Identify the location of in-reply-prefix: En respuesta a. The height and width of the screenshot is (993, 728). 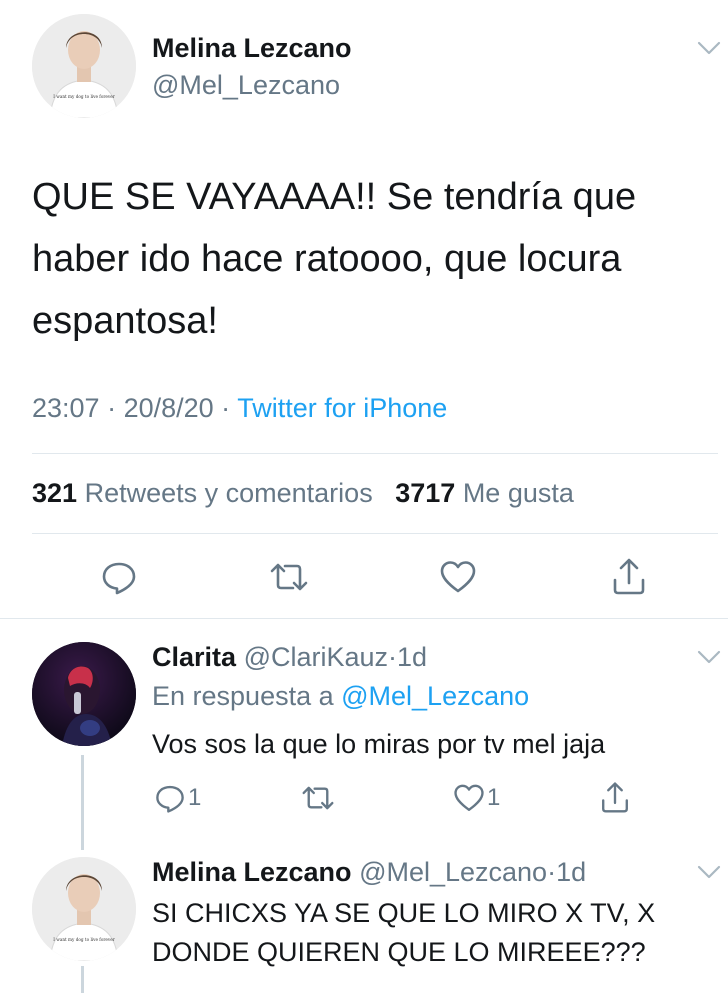
(247, 696).